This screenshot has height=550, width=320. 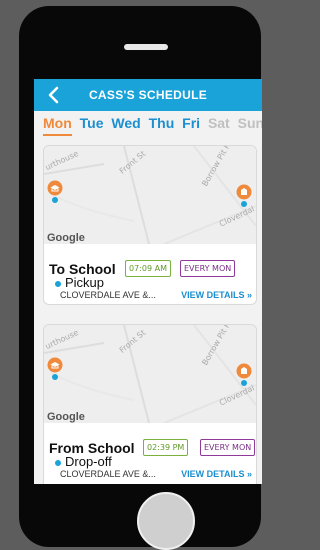 I want to click on page-title: CASS'S SCHEDULE, so click(x=148, y=95).